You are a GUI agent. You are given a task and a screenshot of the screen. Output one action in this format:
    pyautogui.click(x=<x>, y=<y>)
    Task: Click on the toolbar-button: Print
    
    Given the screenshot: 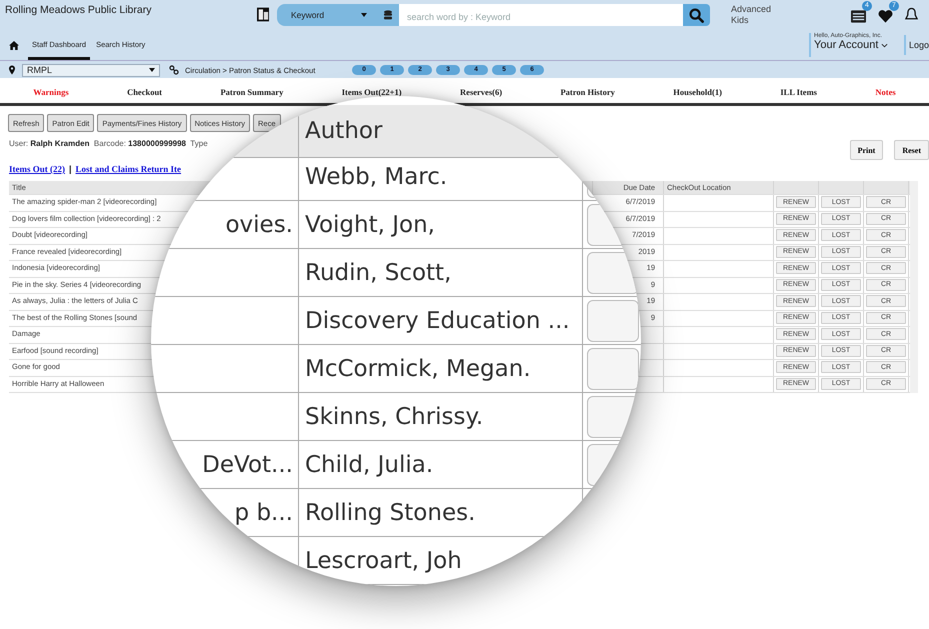 What is the action you would take?
    pyautogui.click(x=867, y=150)
    